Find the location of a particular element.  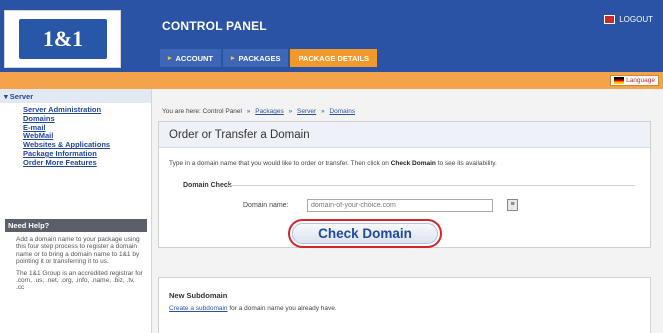

breadcrumb-prefix: You are here: Control Panel is located at coordinates (202, 111).